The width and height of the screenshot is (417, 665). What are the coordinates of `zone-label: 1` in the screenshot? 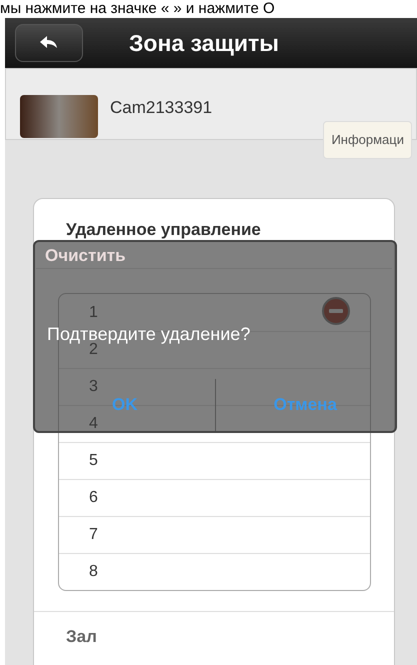 It's located at (93, 312).